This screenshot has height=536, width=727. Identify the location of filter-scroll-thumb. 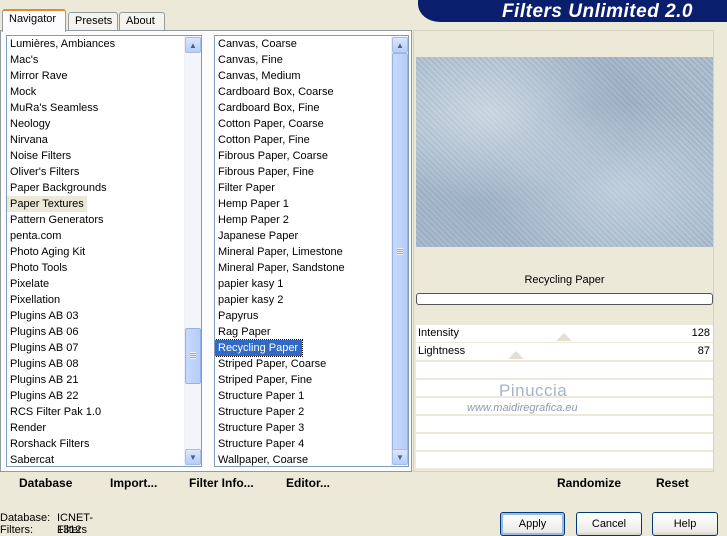
(400, 252).